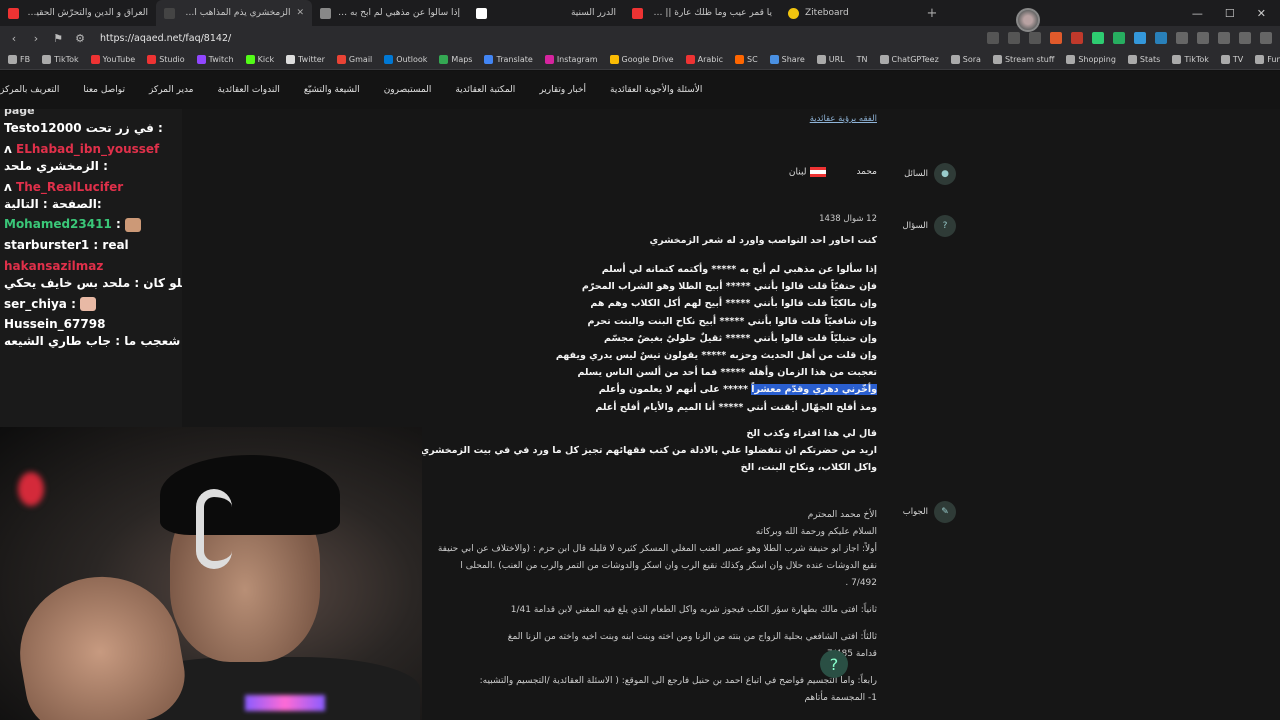 This screenshot has height=720, width=1280. Describe the element at coordinates (171, 90) in the screenshot. I see `nav-item-director: مدير المركز` at that location.